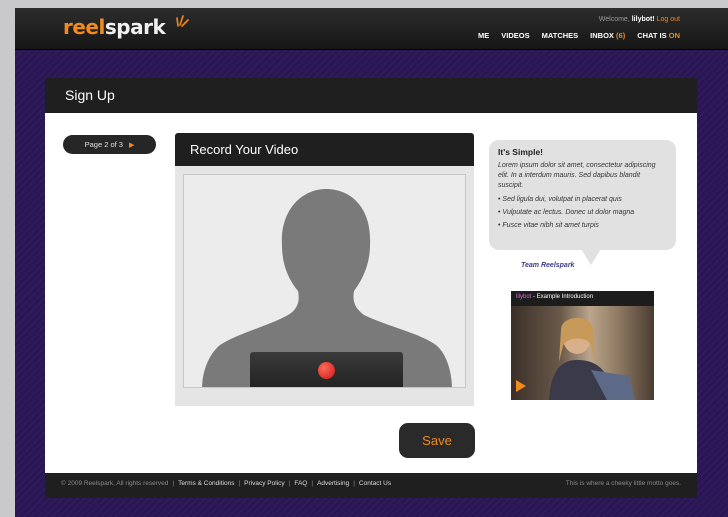 This screenshot has width=728, height=517. Describe the element at coordinates (115, 483) in the screenshot. I see `copyright: © 2009 Reelspark, All rights reserved` at that location.